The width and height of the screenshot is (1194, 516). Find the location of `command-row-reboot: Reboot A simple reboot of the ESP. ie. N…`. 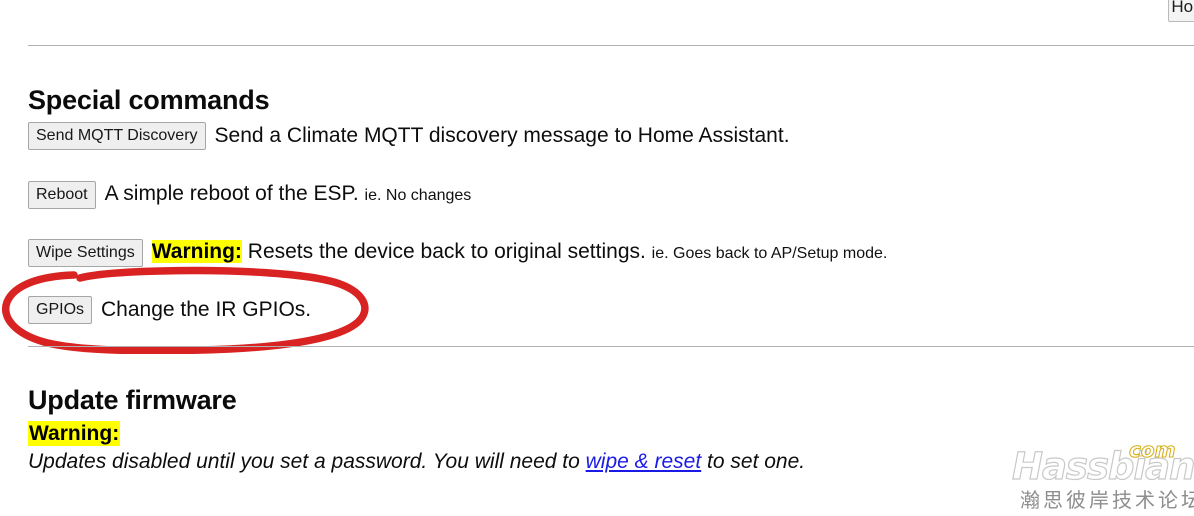

command-row-reboot: Reboot A simple reboot of the ESP. ie. N… is located at coordinates (249, 195).